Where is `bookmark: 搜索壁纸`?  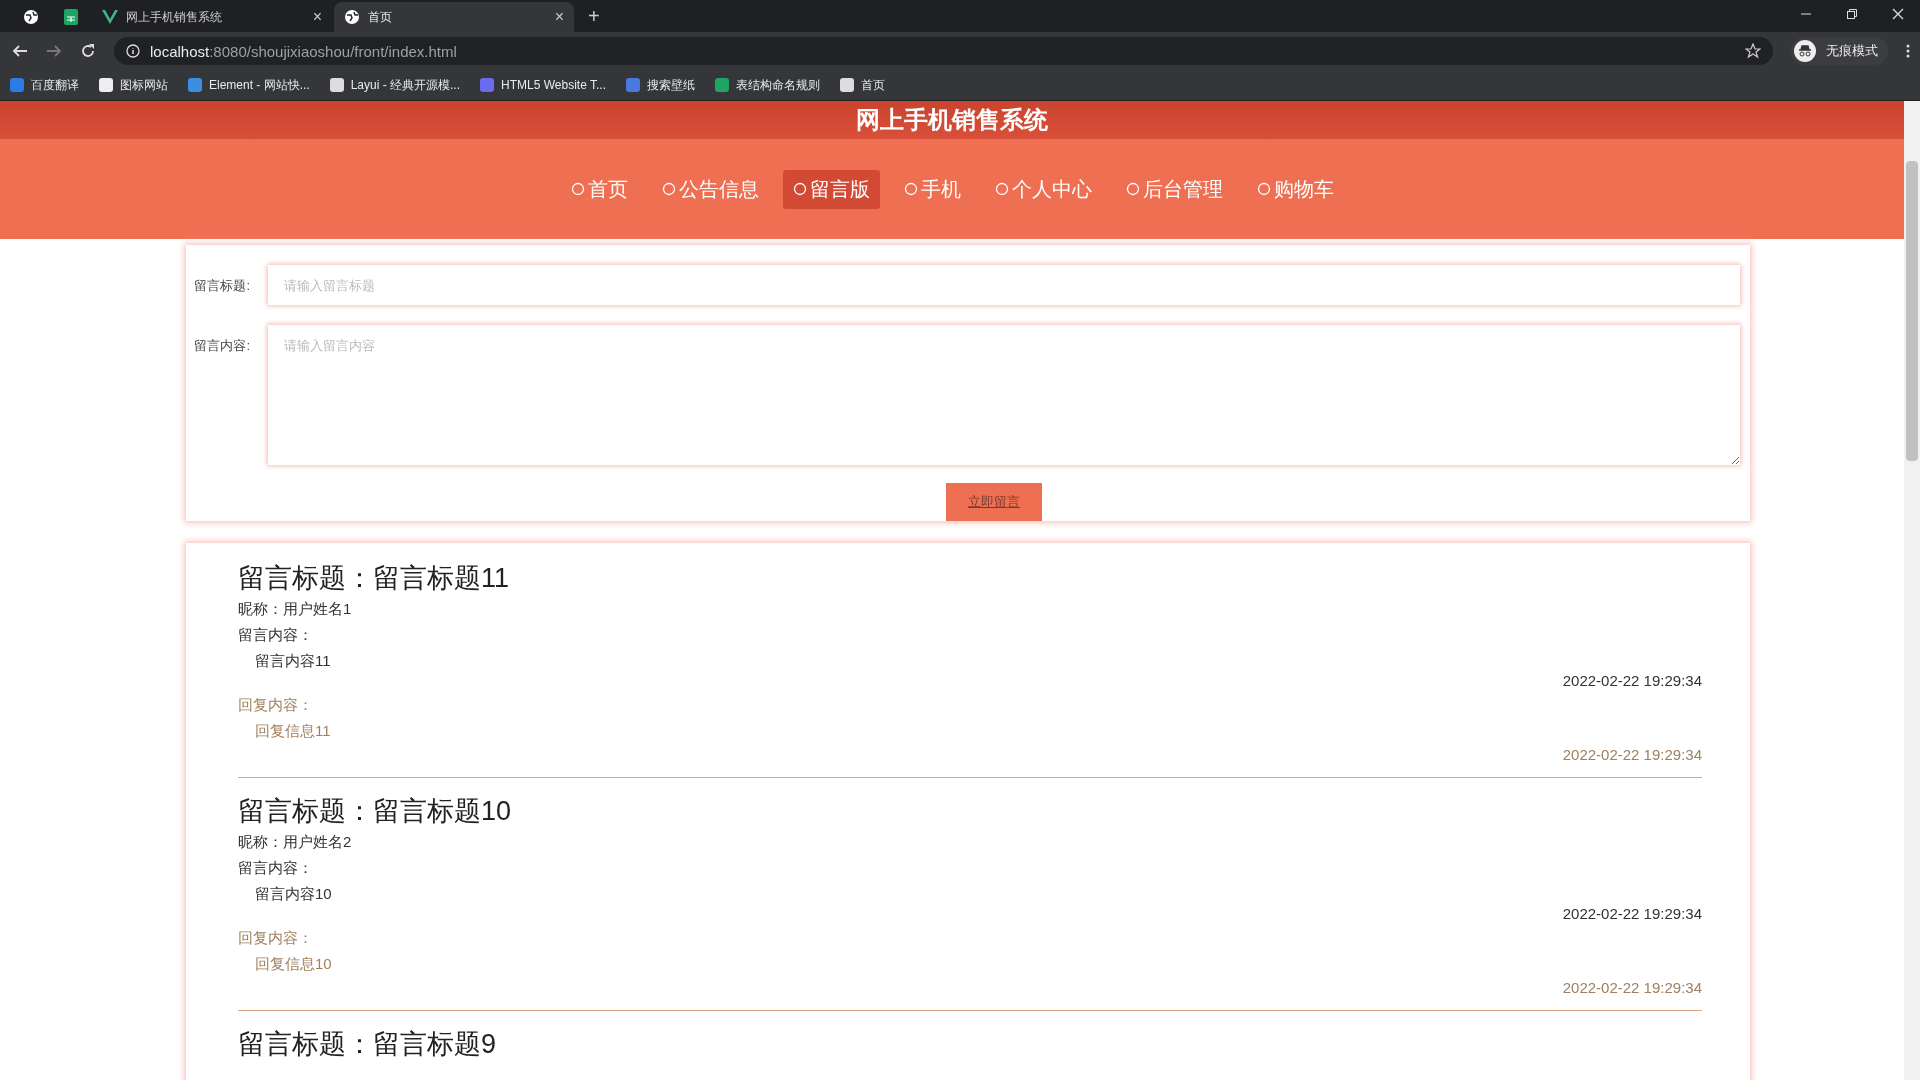
bookmark: 搜索壁纸 is located at coordinates (660, 85).